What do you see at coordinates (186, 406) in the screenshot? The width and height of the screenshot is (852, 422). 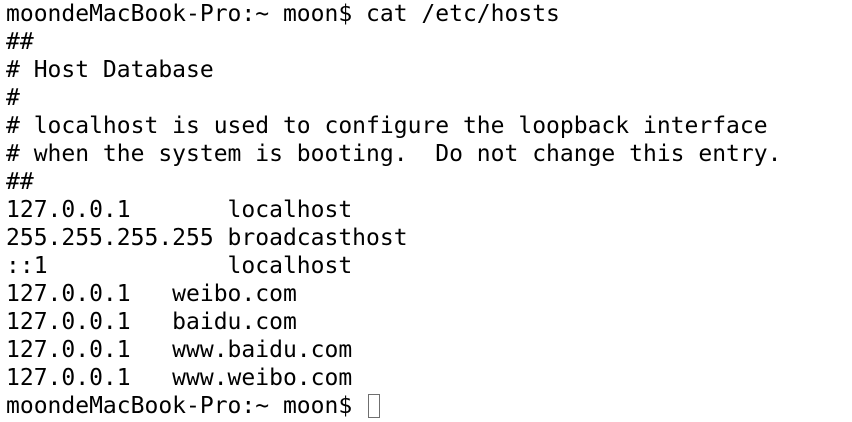 I see `terminal-prompt: moondeMacBook-Pro:~ moon$` at bounding box center [186, 406].